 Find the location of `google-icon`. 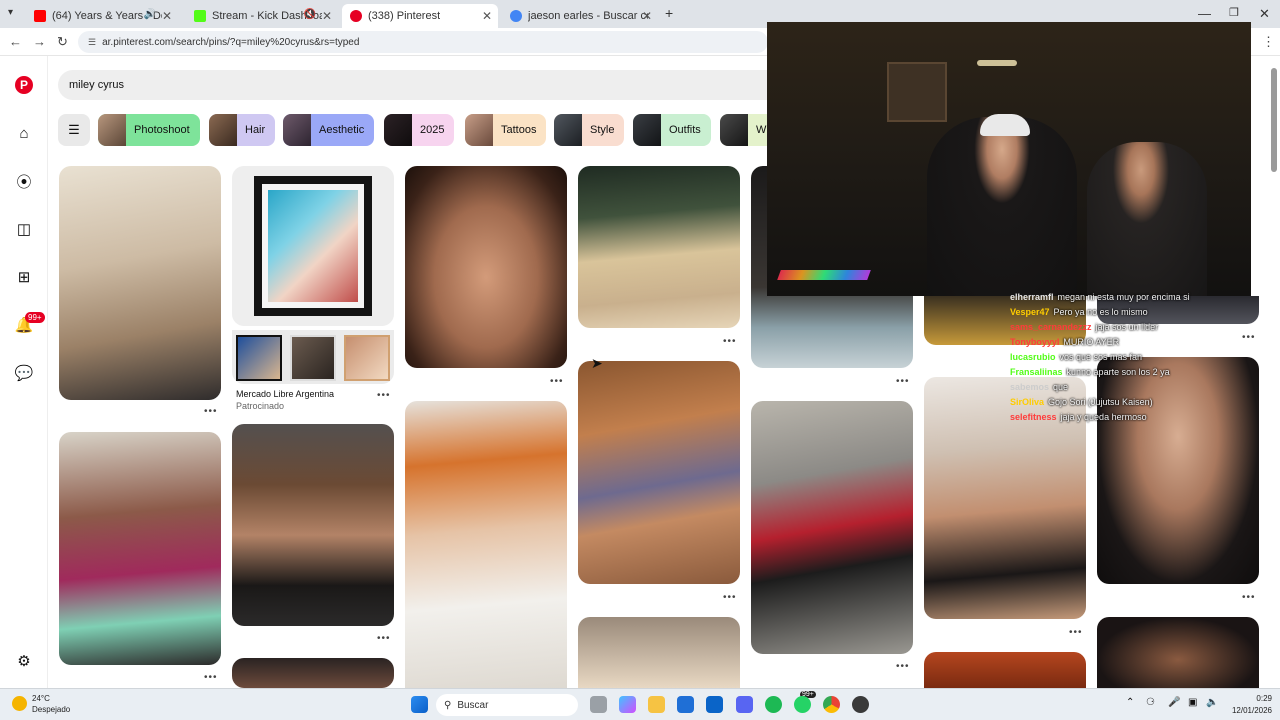

google-icon is located at coordinates (516, 16).